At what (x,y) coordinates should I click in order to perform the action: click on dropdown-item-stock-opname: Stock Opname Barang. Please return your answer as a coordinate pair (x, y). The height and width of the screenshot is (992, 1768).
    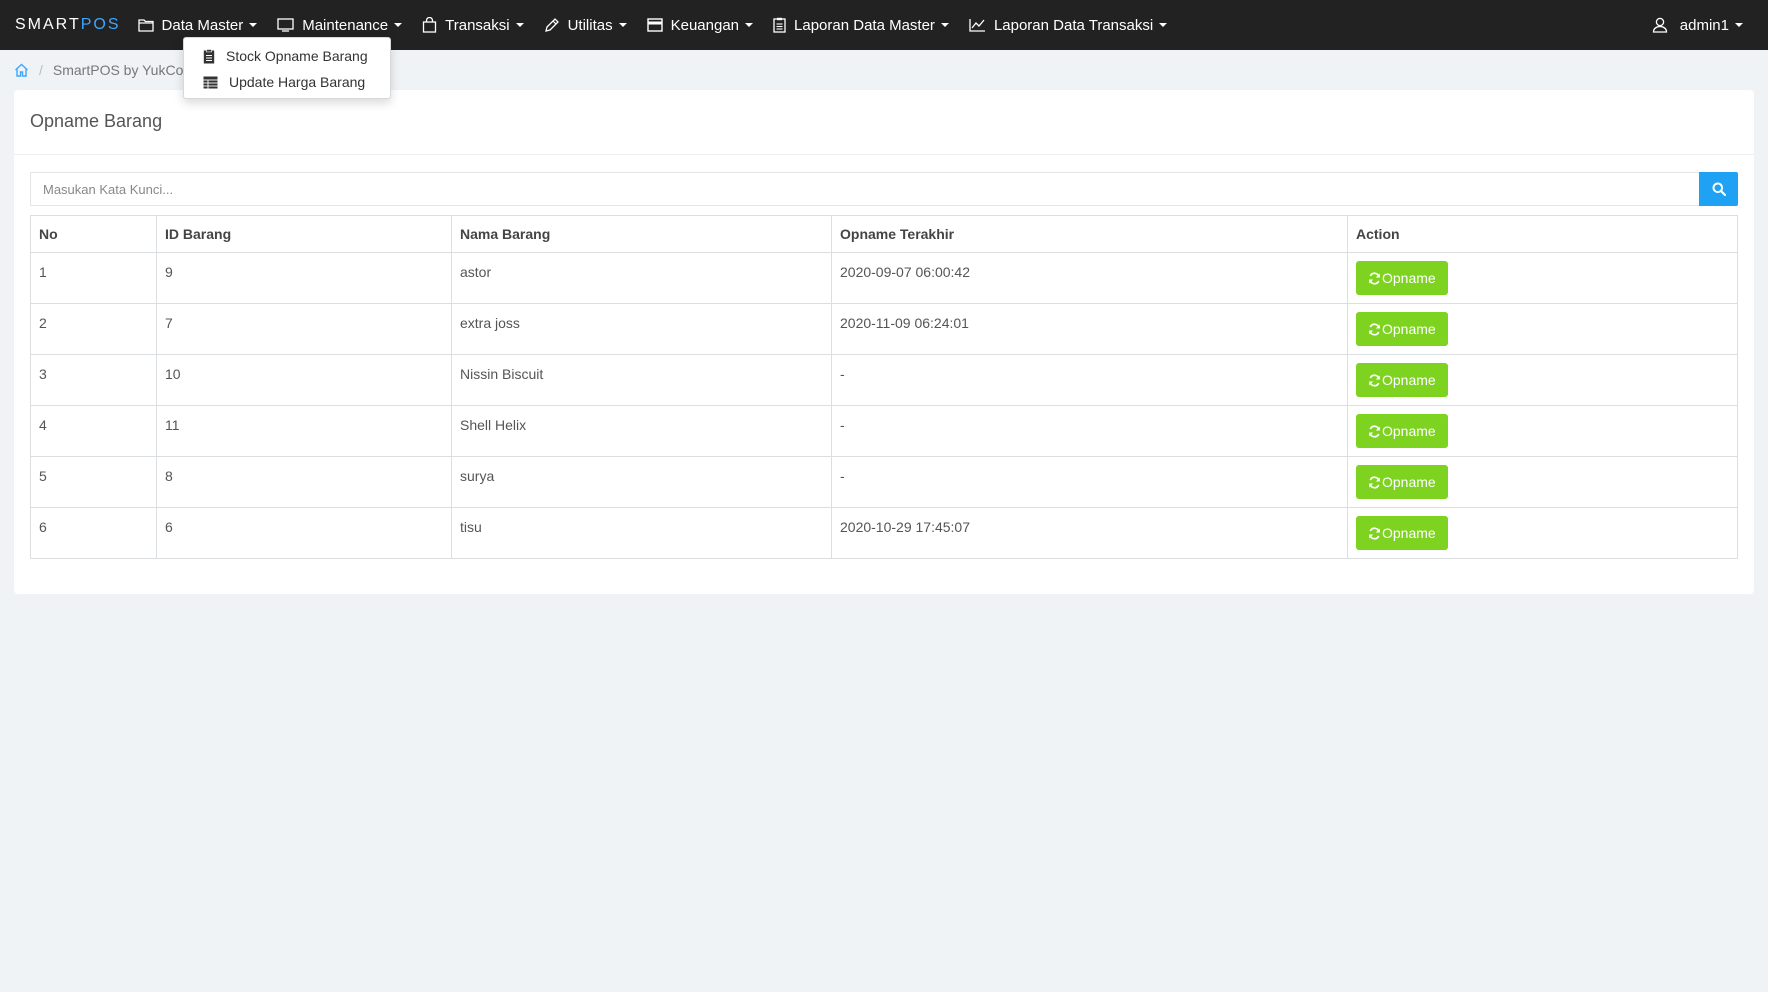
    Looking at the image, I should click on (287, 56).